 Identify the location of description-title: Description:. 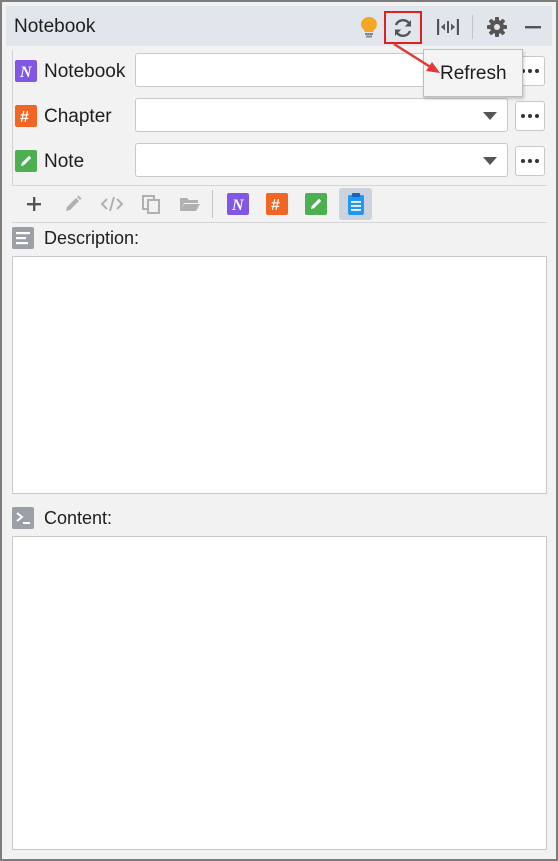
(92, 238).